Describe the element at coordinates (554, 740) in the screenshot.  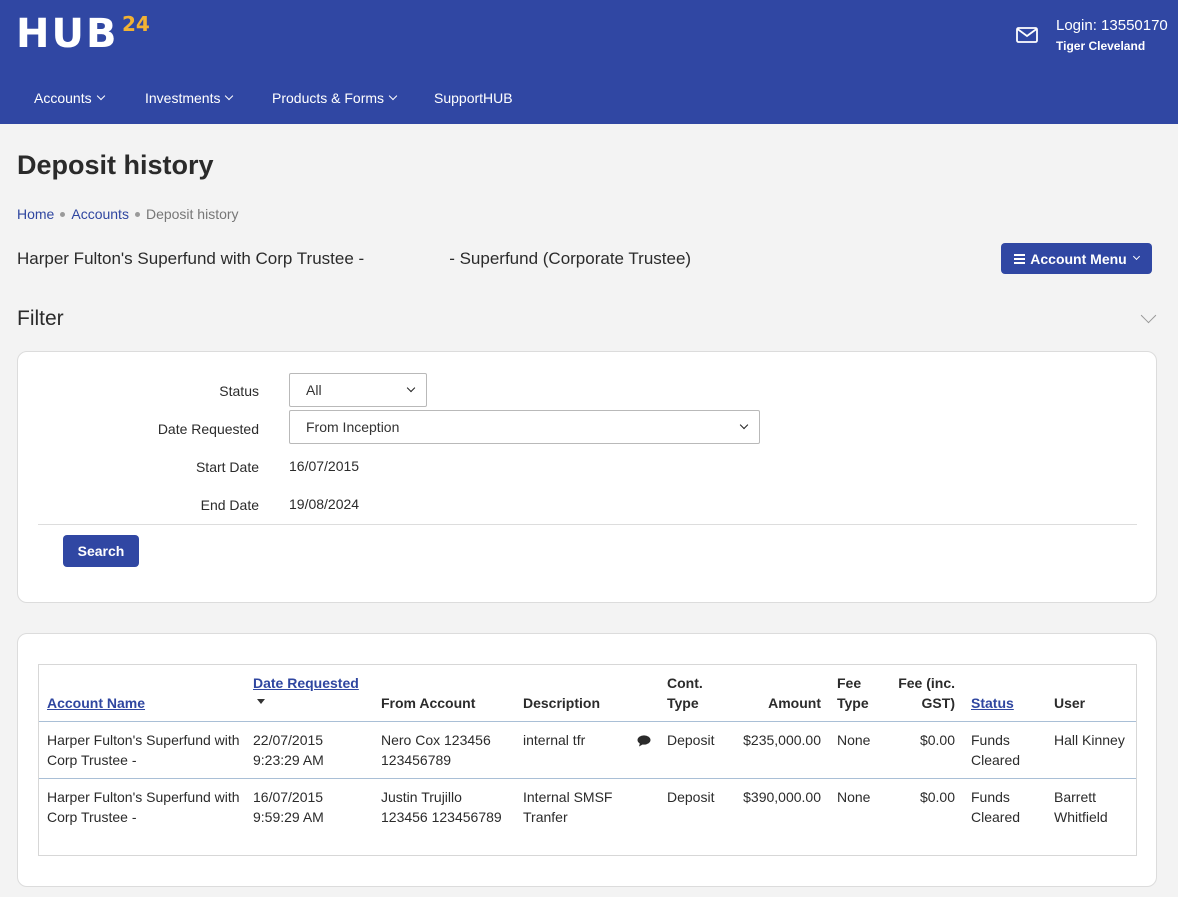
I see `cell-description: internal tfr` at that location.